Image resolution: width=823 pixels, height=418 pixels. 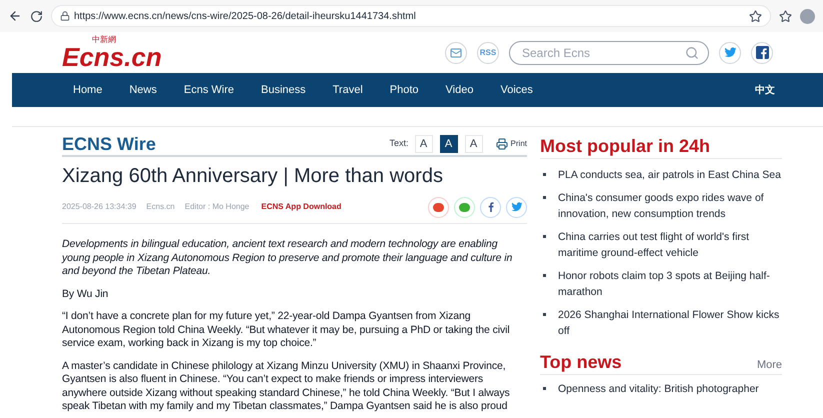 I want to click on search-field: Search Ecns, so click(x=609, y=52).